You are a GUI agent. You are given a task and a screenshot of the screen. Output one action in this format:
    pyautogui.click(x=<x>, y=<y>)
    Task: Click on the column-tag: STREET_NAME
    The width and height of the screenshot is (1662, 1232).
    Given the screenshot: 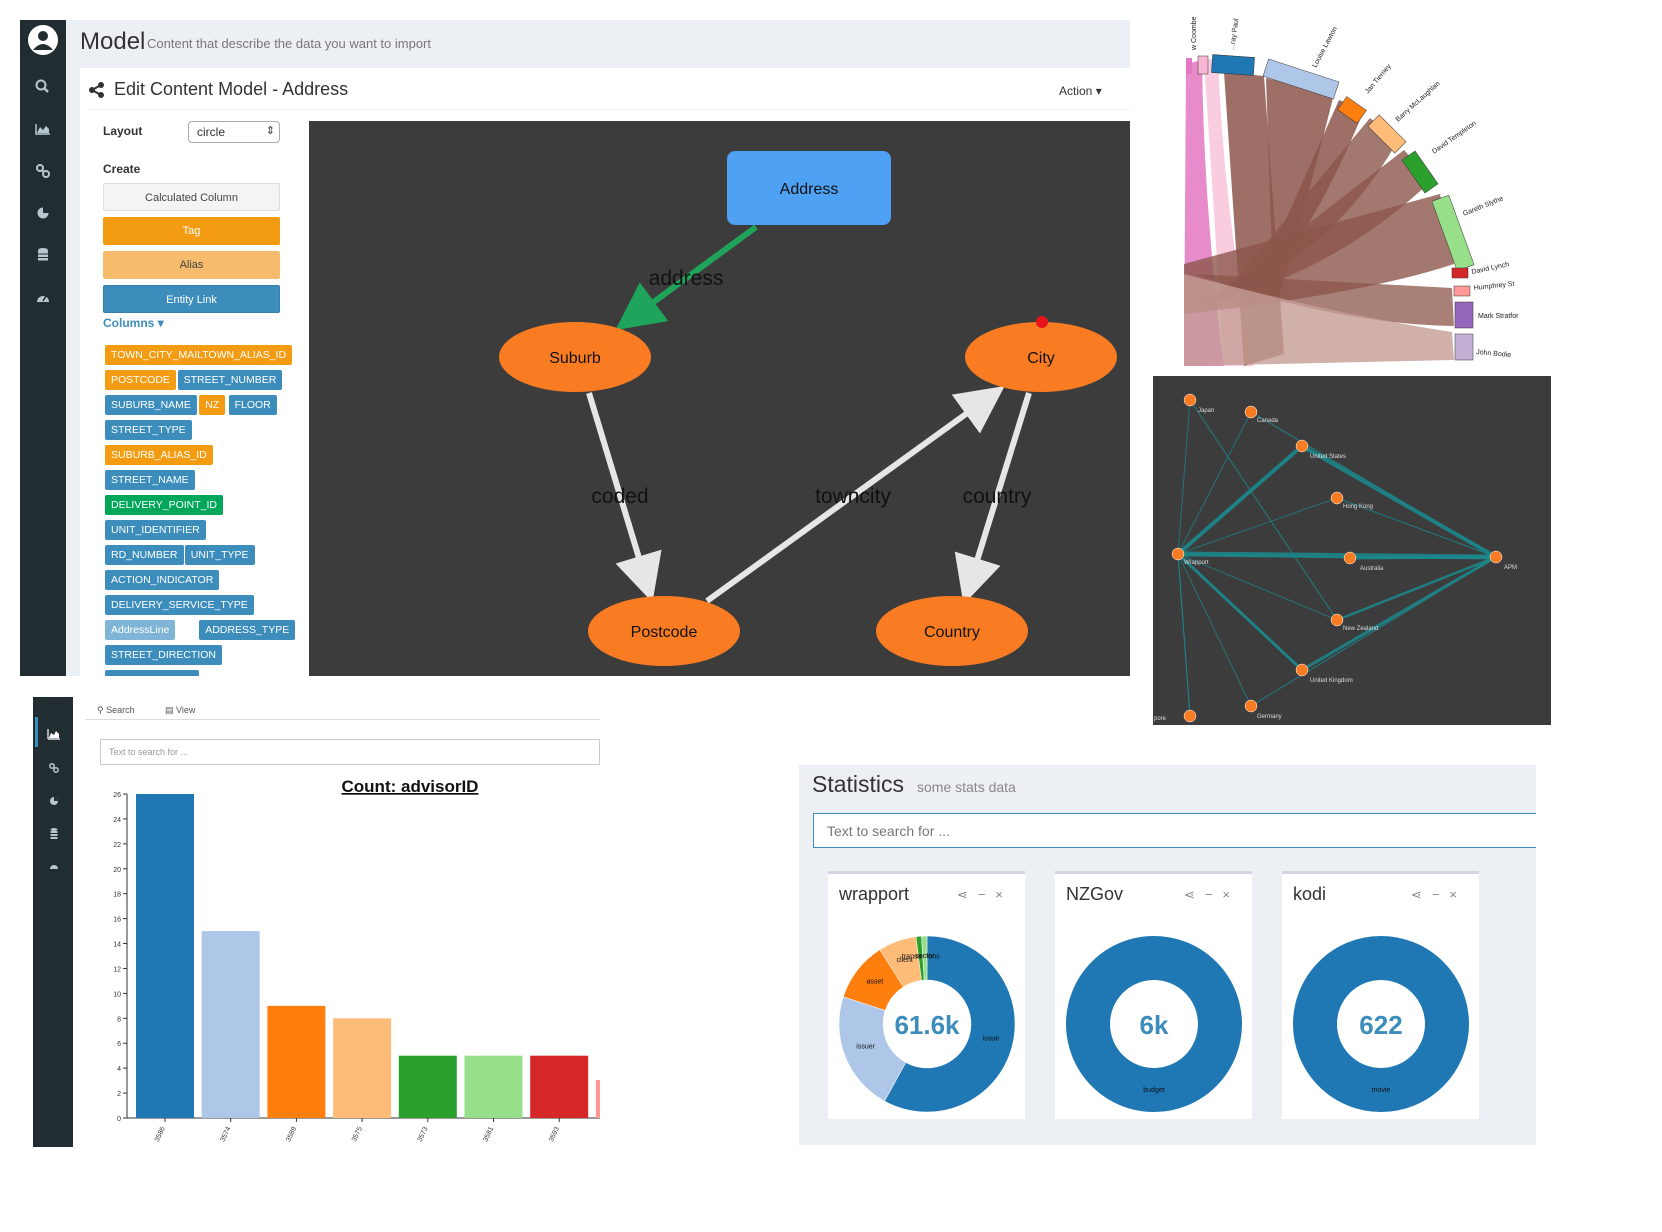 What is the action you would take?
    pyautogui.click(x=150, y=480)
    